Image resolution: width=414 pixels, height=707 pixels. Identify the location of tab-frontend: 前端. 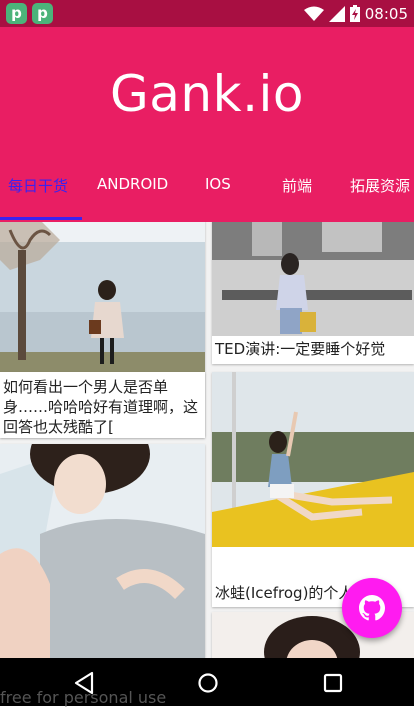
(297, 195).